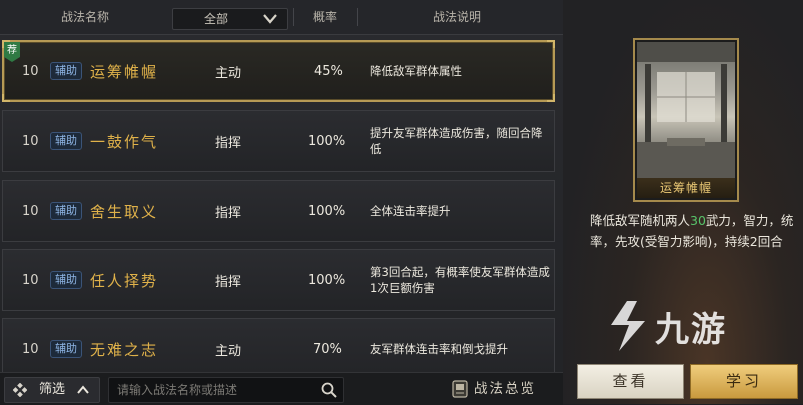 Image resolution: width=803 pixels, height=405 pixels. What do you see at coordinates (278, 349) in the screenshot?
I see `tactic-row-wunanzhizhi: 10 辅助 无难之志 主动 70% 友军群体连击率和倒戈提升` at bounding box center [278, 349].